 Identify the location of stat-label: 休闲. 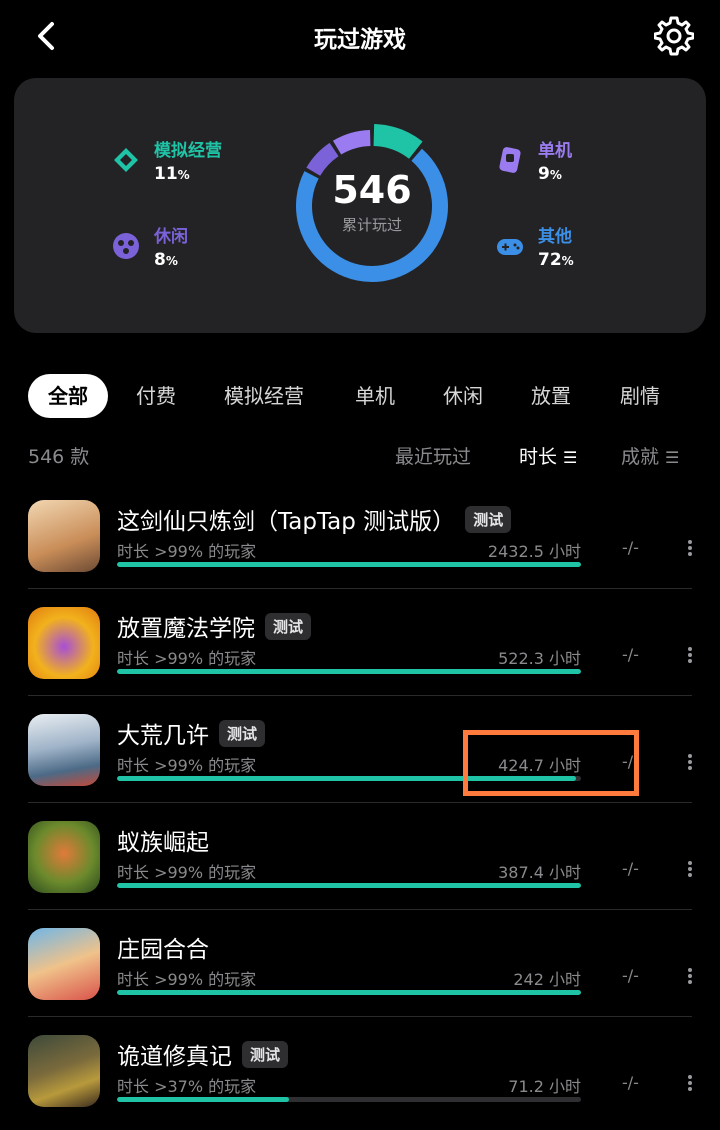
(171, 237).